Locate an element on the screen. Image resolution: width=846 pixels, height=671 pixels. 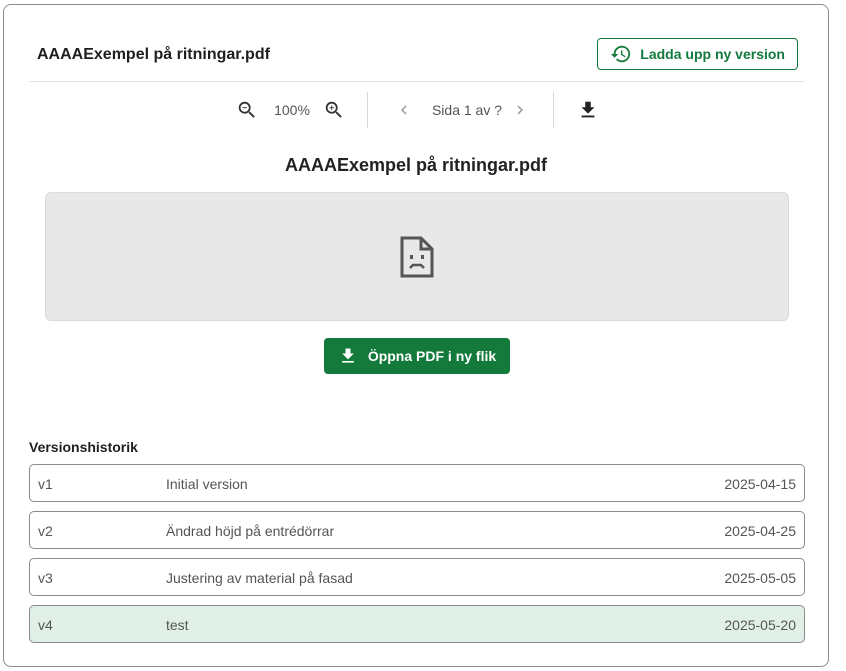
zoom-out-icon is located at coordinates (246, 109).